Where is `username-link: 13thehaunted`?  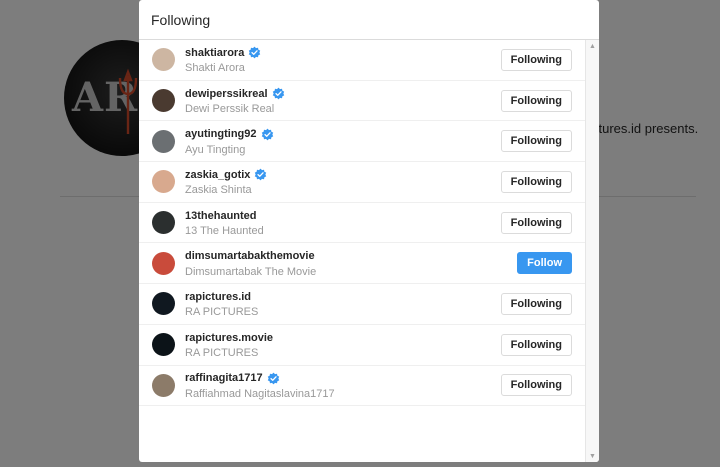 username-link: 13thehaunted is located at coordinates (221, 216).